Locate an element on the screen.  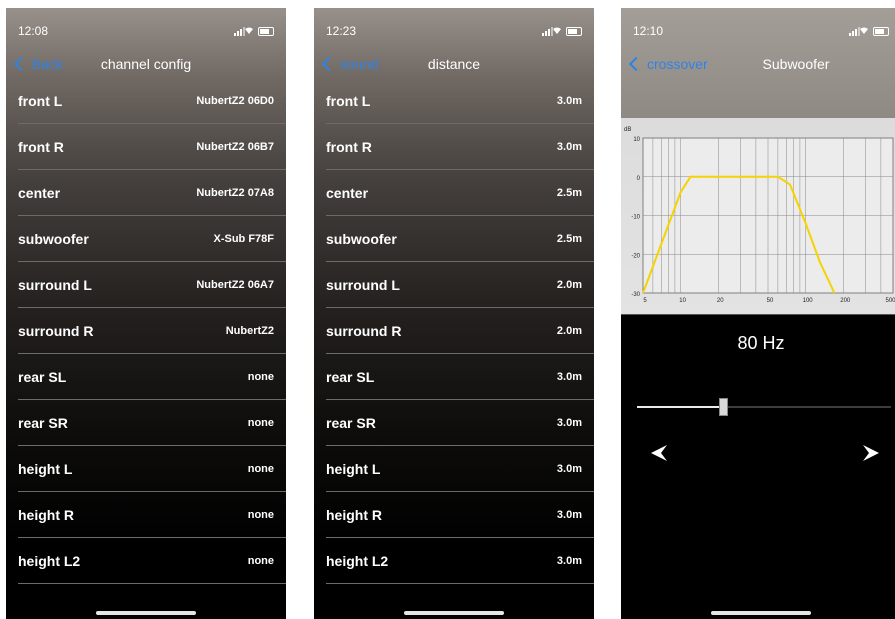
list-item: rear SR 3.0m is located at coordinates (460, 423).